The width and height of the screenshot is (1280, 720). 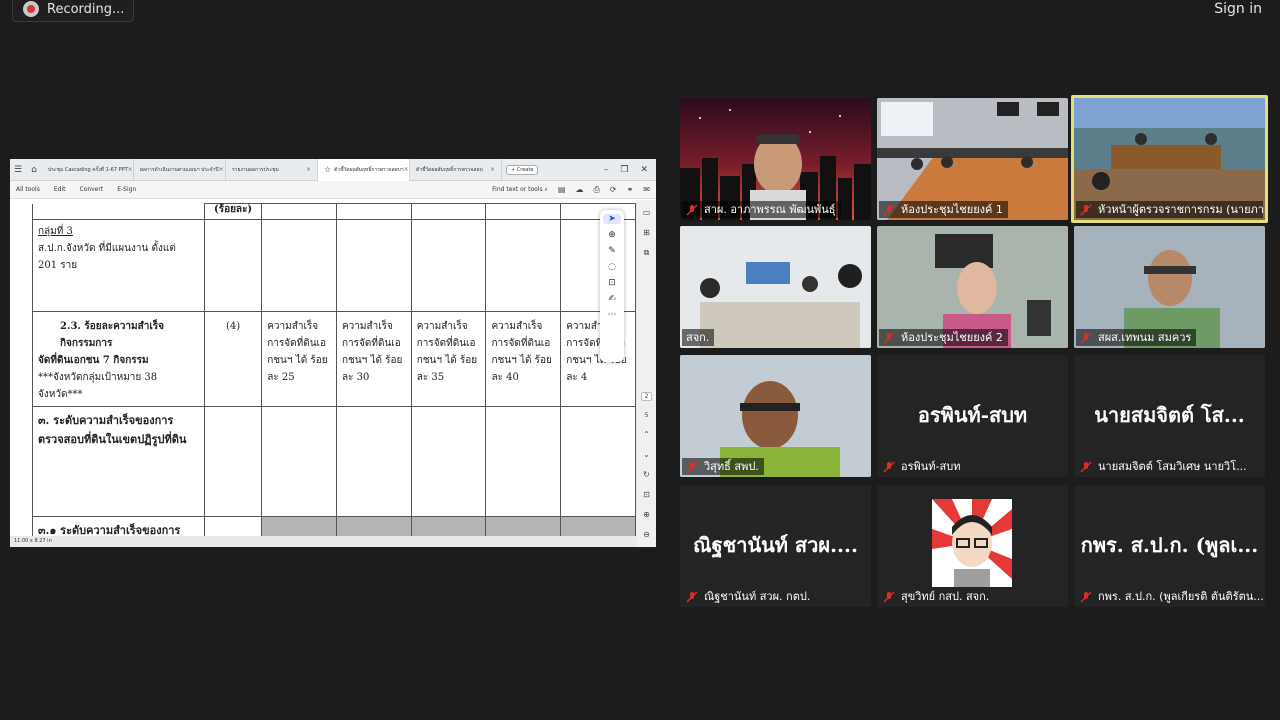 What do you see at coordinates (723, 466) in the screenshot?
I see `participant-name: วิสุทธิ์ สพป.` at bounding box center [723, 466].